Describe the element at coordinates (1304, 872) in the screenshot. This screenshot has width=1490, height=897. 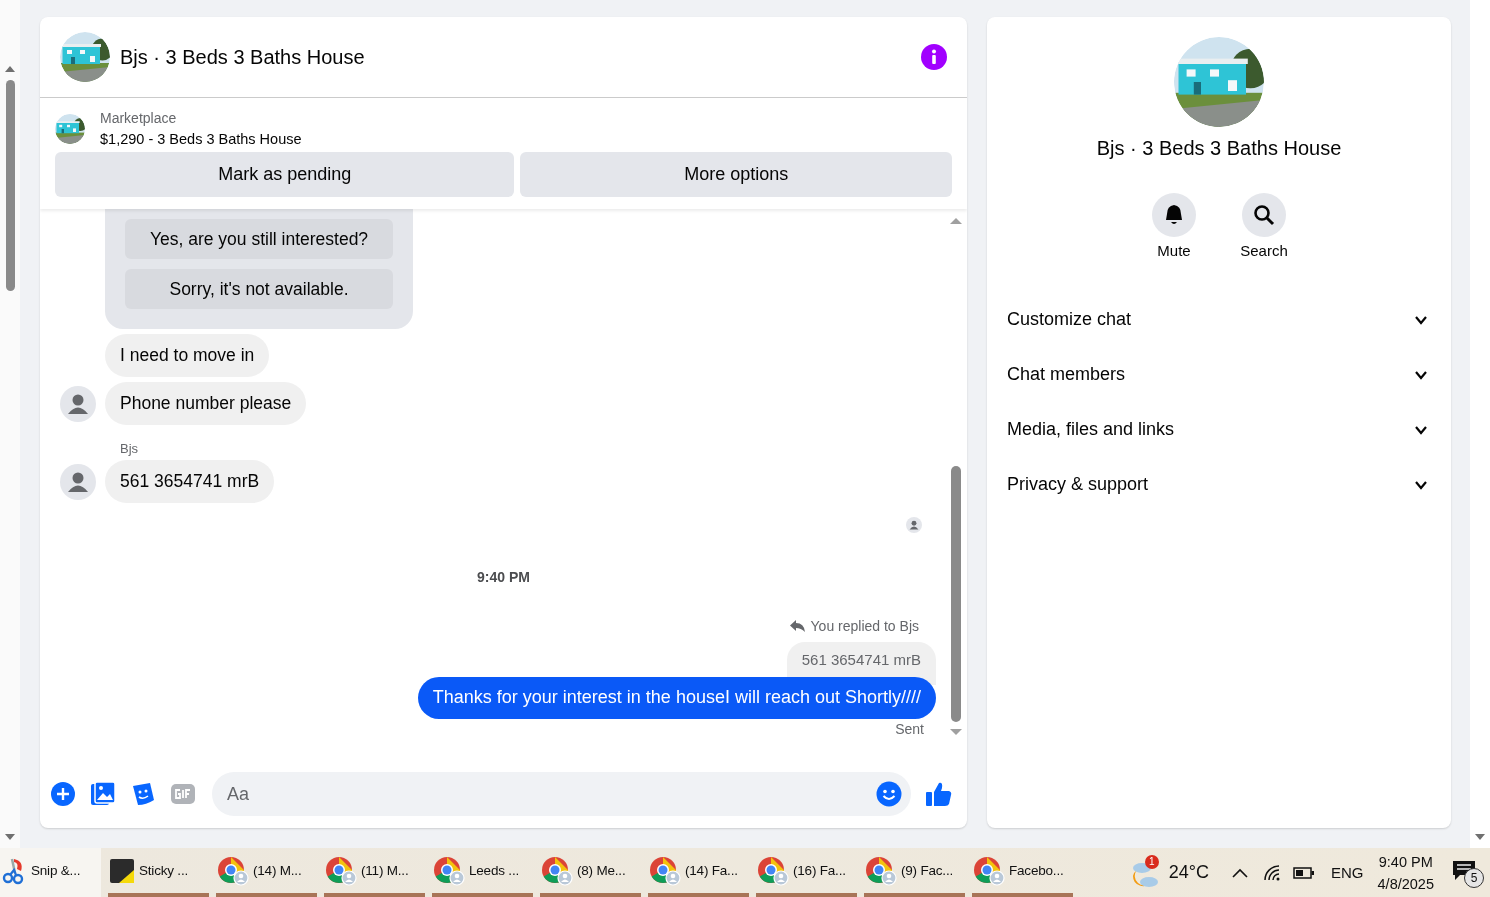
I see `battery-icon` at that location.